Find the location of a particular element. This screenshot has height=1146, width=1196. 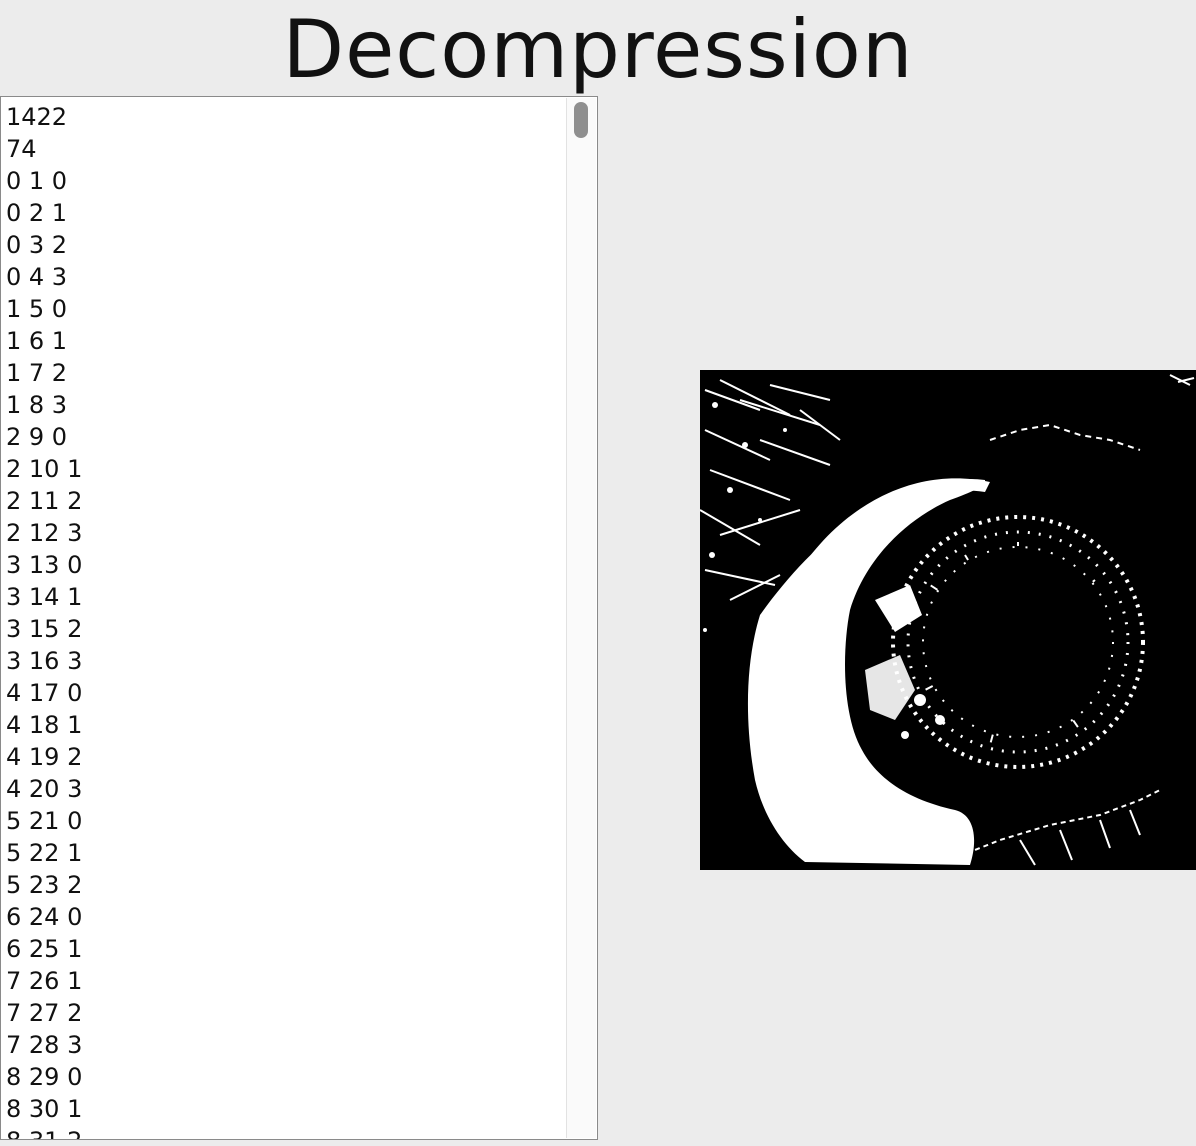

text-line: 4 18 1 is located at coordinates (44, 725).